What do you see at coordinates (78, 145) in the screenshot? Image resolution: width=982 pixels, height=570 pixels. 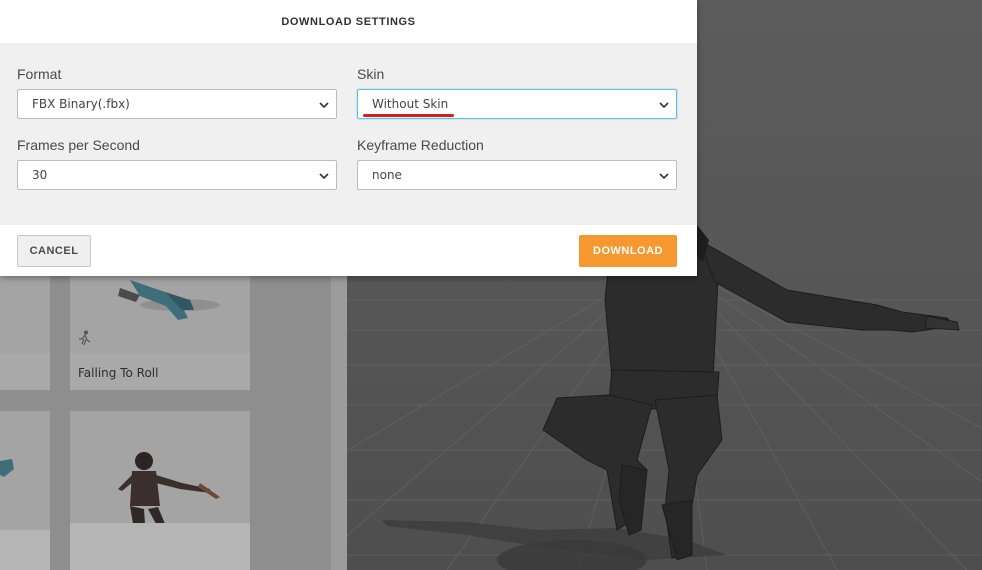 I see `fps-label: Frames per Second` at bounding box center [78, 145].